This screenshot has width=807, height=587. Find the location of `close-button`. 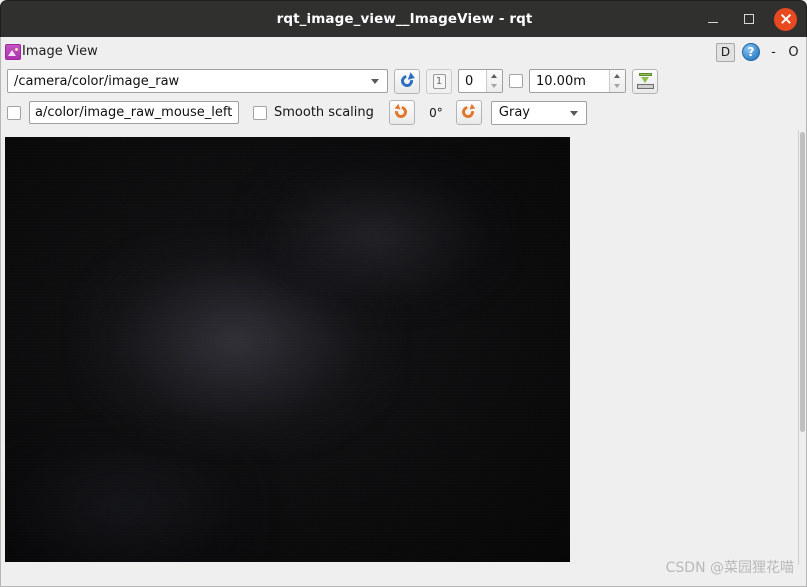

close-button is located at coordinates (785, 19).